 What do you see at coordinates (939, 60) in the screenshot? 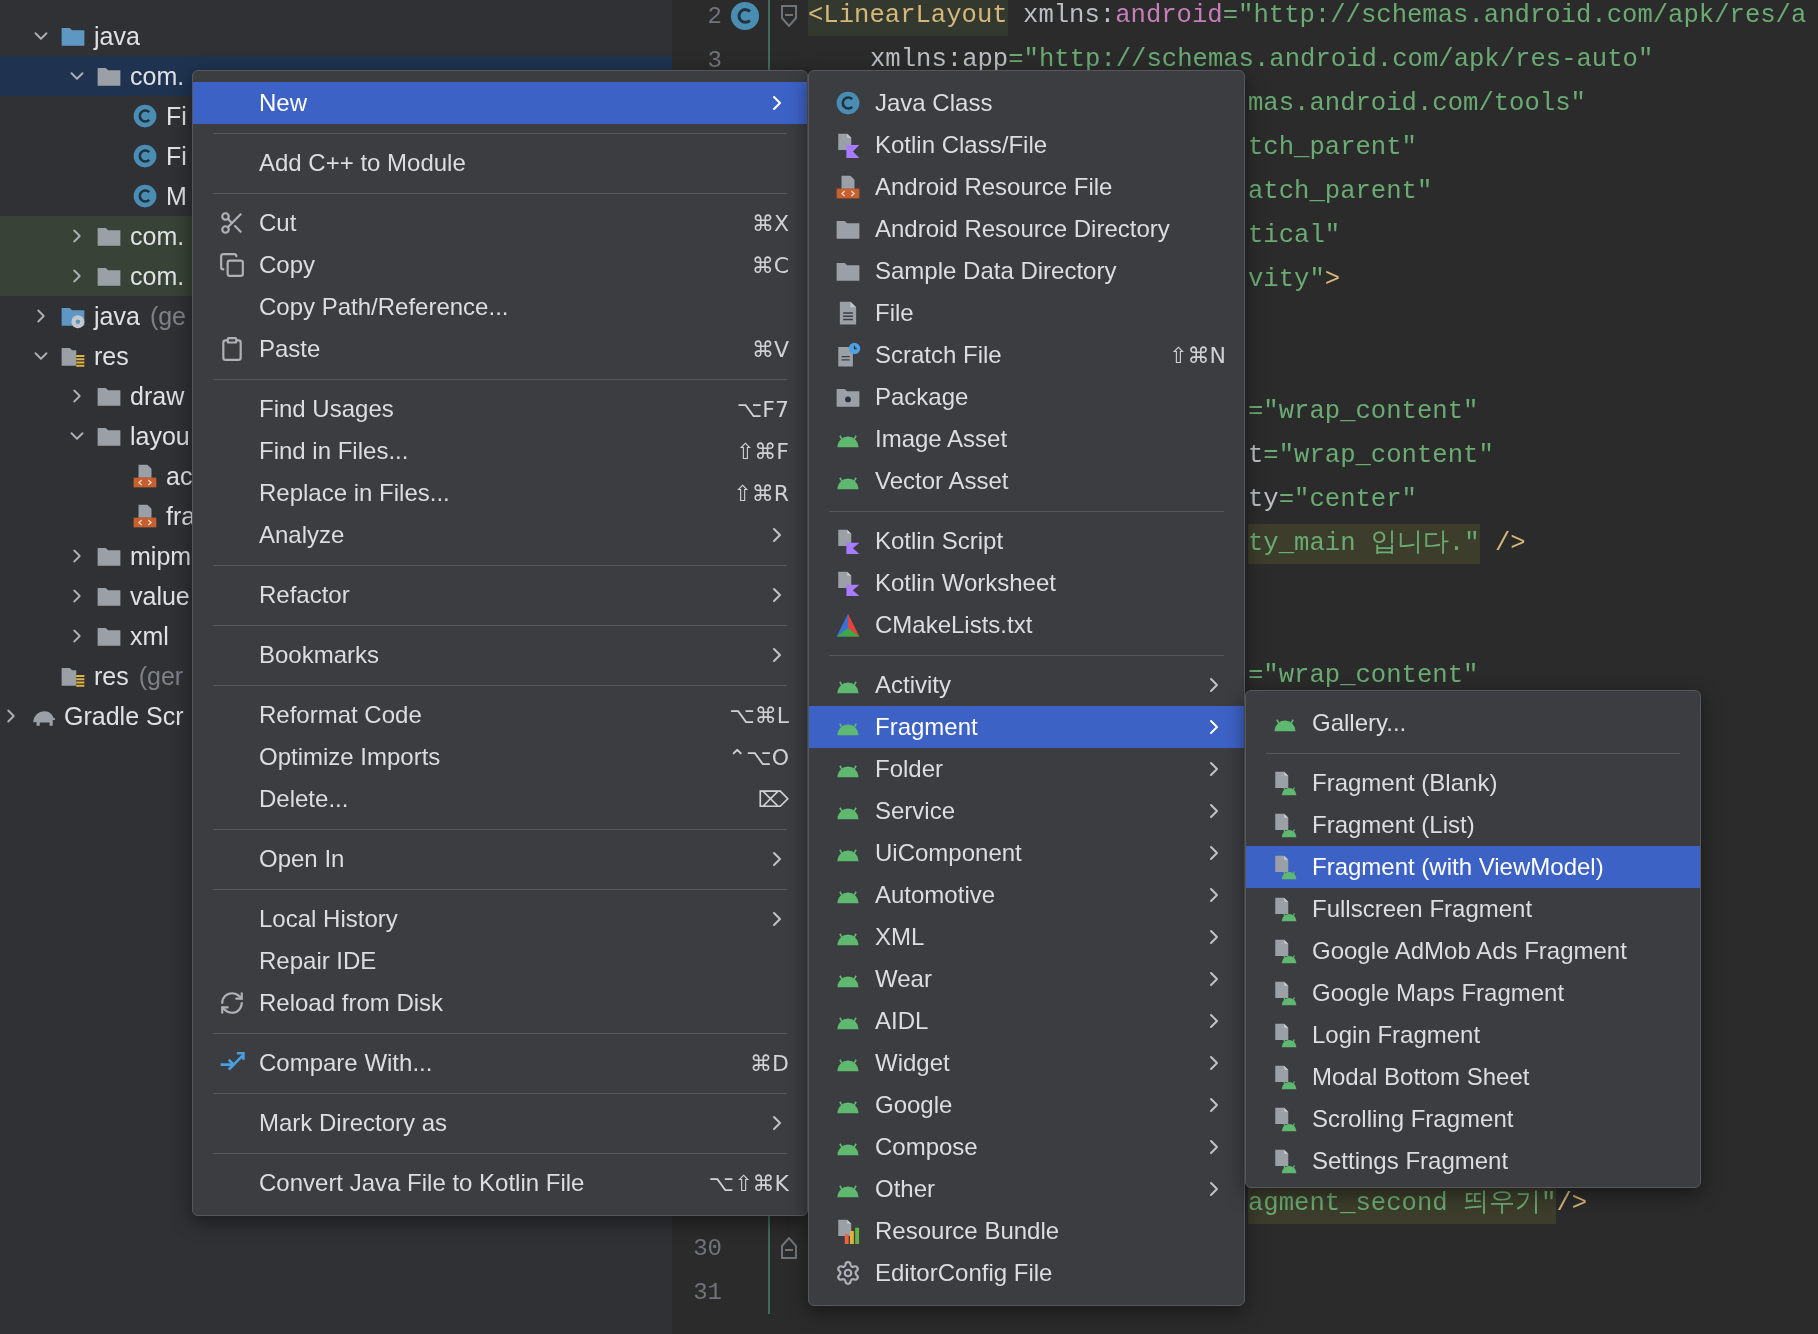
I see `code-text: xmlns:app` at bounding box center [939, 60].